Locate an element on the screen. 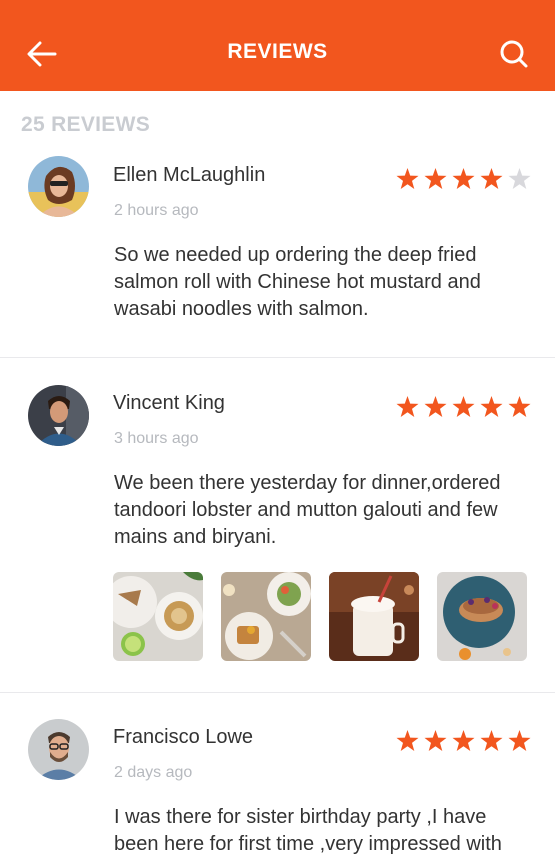  search-icon is located at coordinates (514, 54).